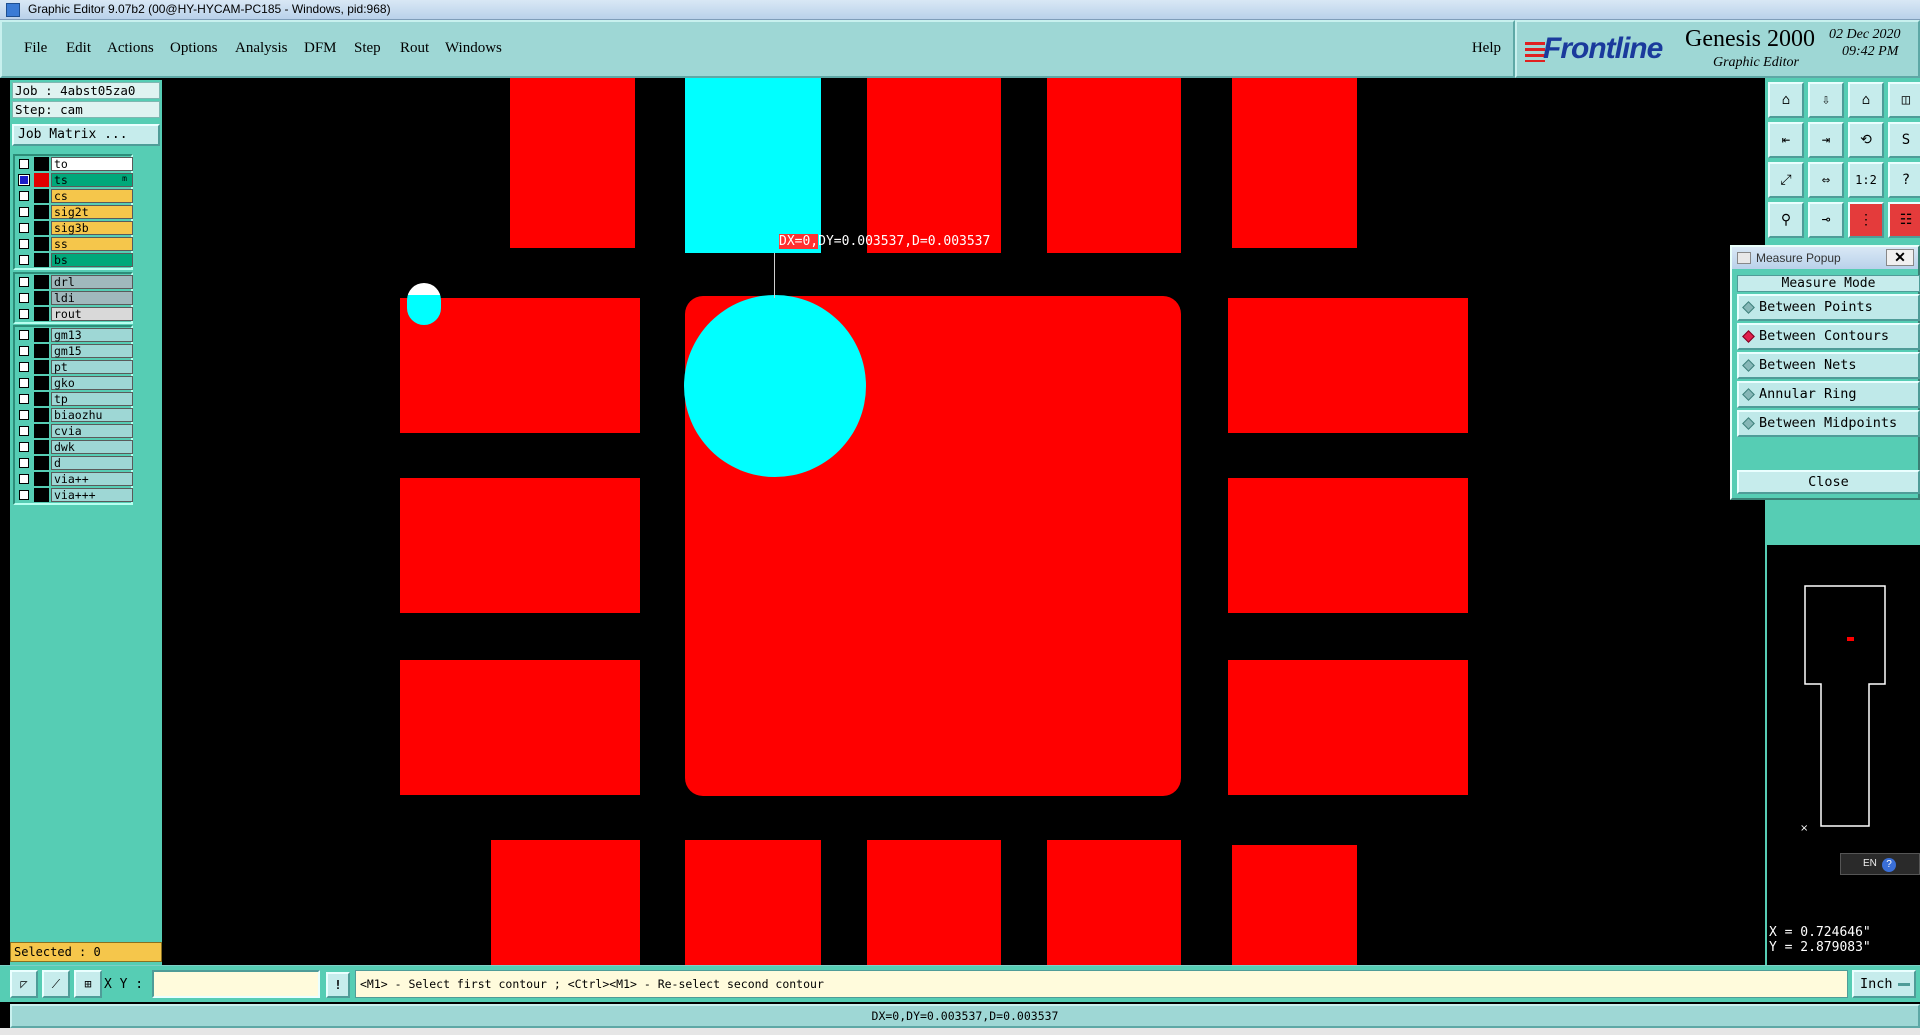 The image size is (1920, 1035). I want to click on layer-row: drl, so click(74, 282).